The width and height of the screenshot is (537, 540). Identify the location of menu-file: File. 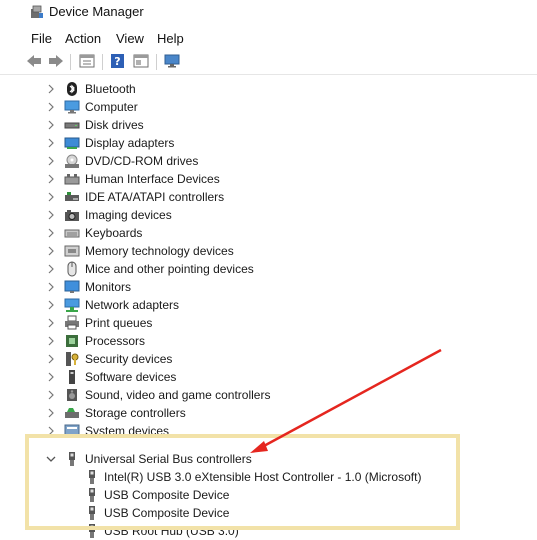
(41, 38).